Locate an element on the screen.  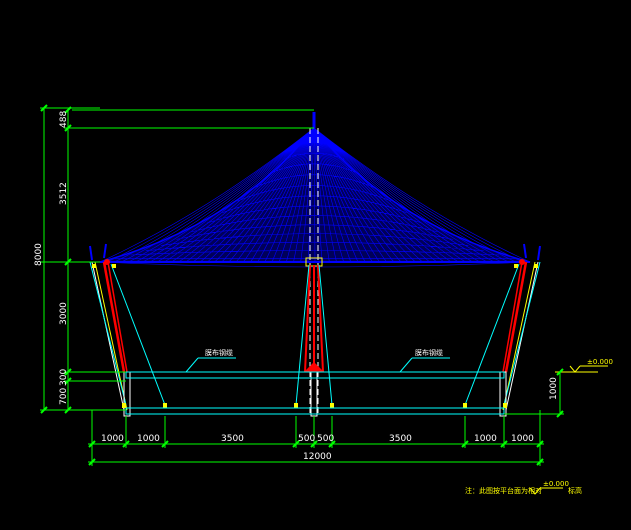
dim-height-700: 700 is located at coordinates (64, 396).